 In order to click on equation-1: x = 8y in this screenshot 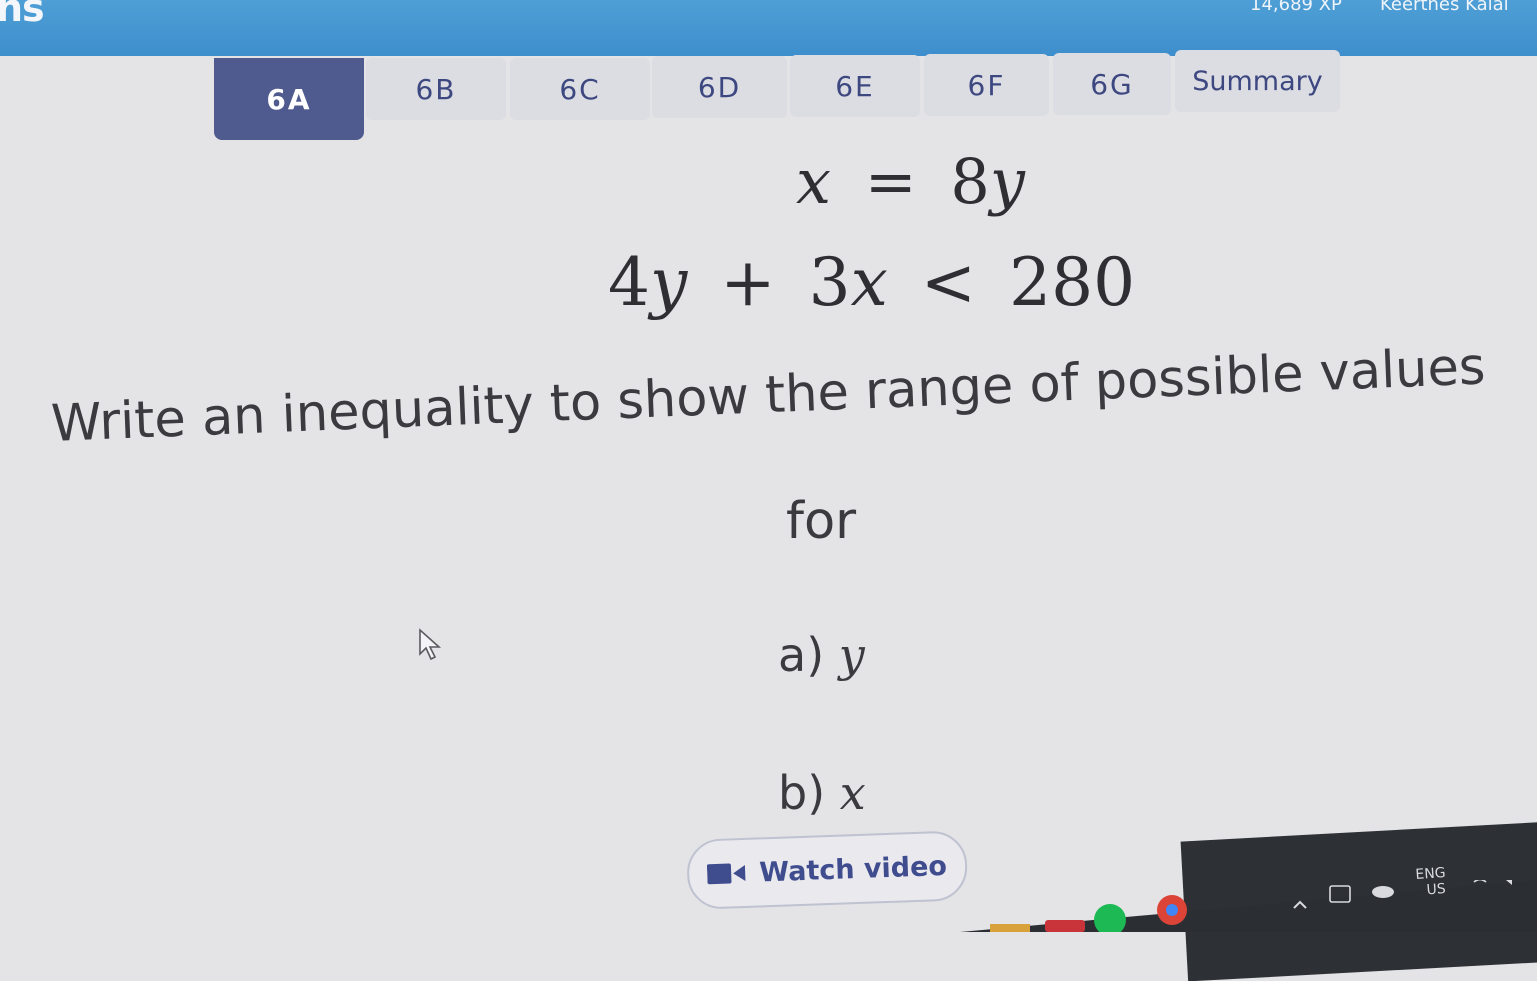, I will do `click(910, 181)`.